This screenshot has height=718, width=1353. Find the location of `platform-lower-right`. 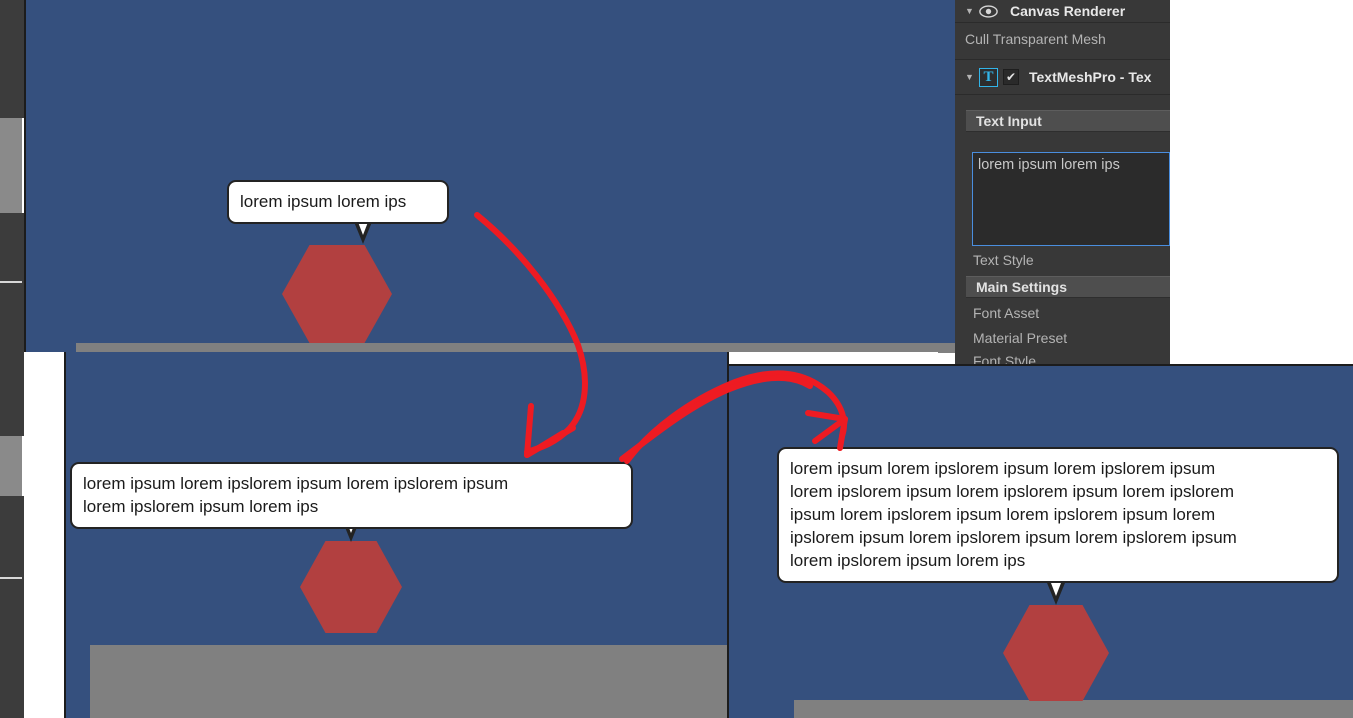

platform-lower-right is located at coordinates (1073, 709).